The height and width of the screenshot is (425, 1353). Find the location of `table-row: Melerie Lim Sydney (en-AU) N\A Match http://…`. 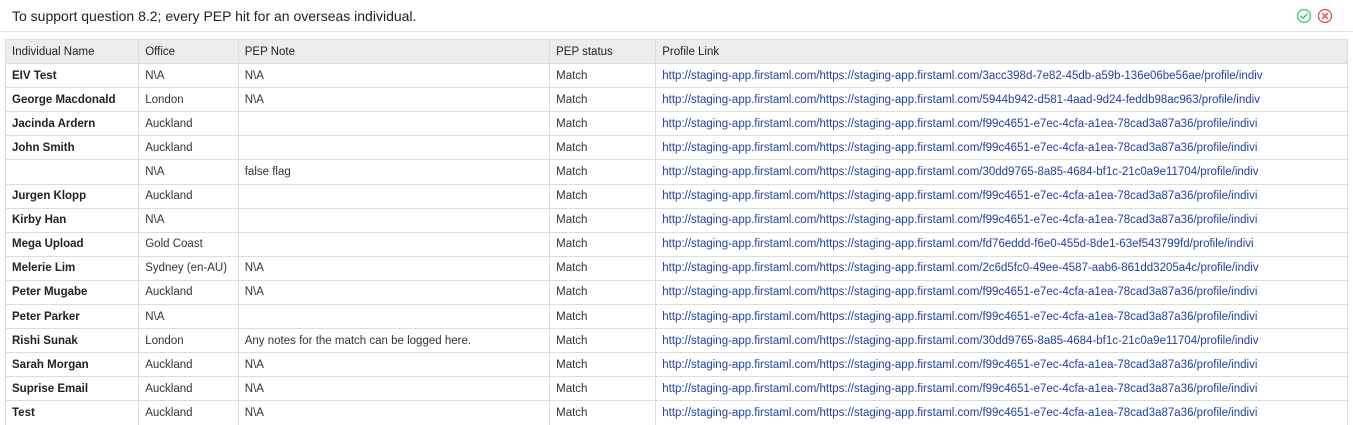

table-row: Melerie Lim Sydney (en-AU) N\A Match http://… is located at coordinates (676, 268).